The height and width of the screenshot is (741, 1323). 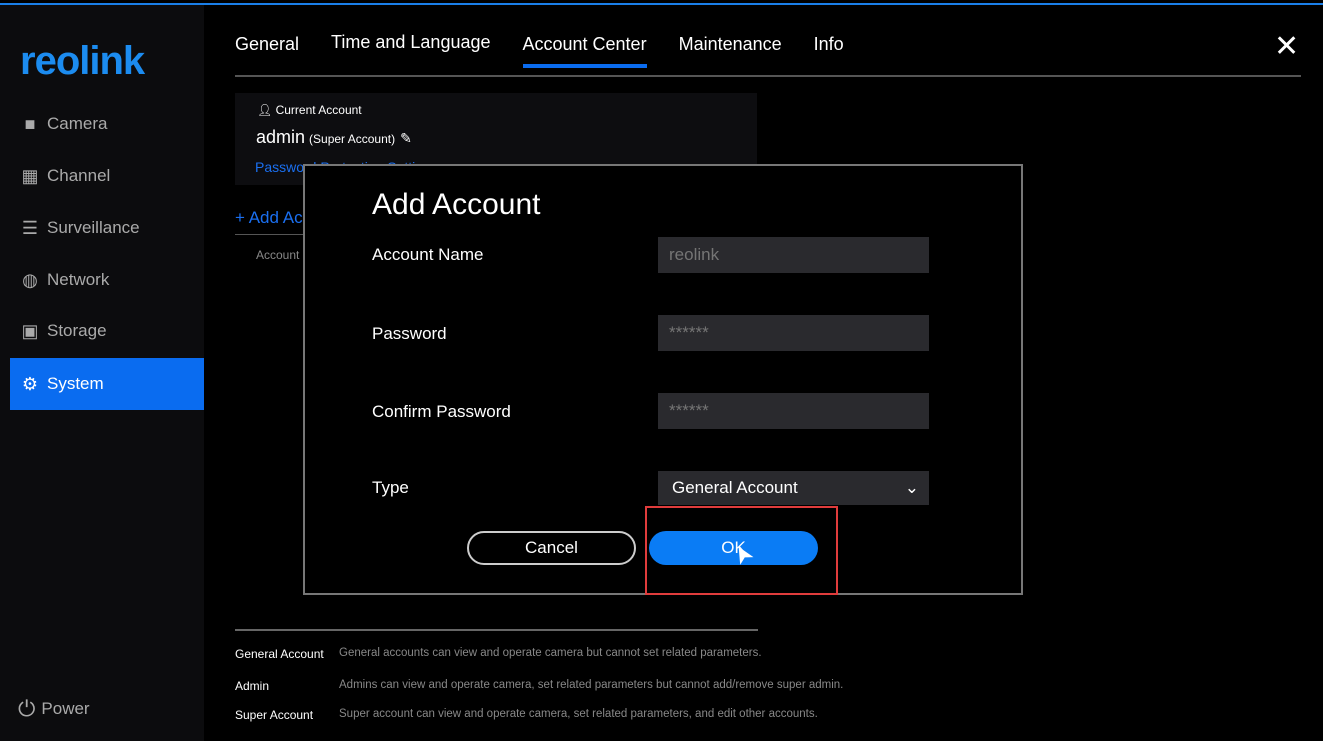 I want to click on cancel-button: Cancel, so click(x=551, y=548).